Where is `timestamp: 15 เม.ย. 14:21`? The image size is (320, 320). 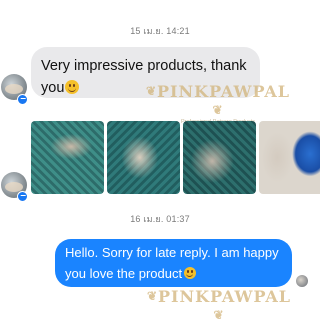 timestamp: 15 เม.ย. 14:21 is located at coordinates (160, 31).